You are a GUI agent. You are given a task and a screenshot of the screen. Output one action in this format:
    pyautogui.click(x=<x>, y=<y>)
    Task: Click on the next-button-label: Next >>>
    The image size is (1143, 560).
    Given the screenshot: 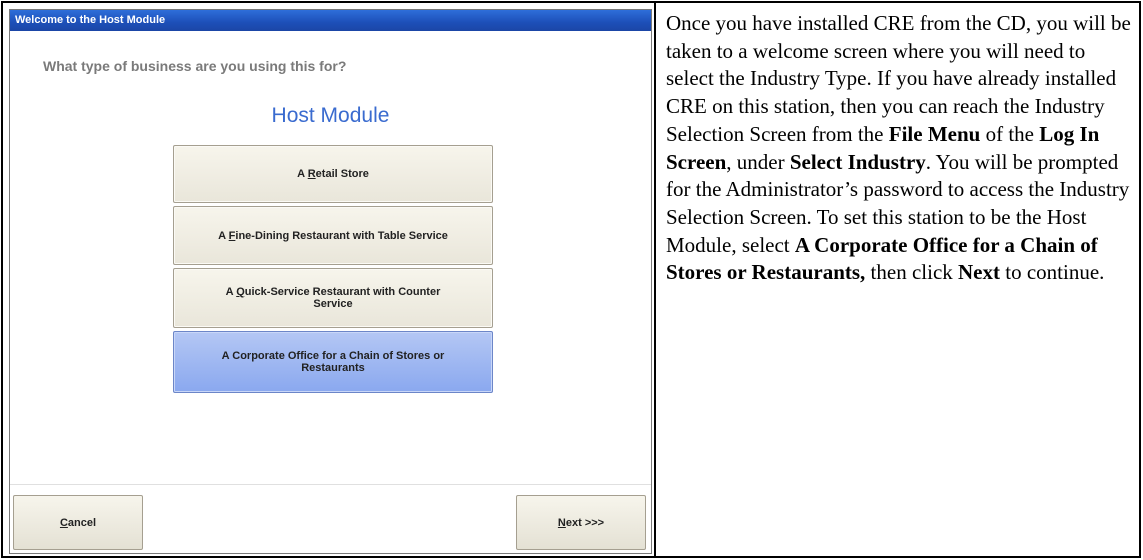 What is the action you would take?
    pyautogui.click(x=581, y=522)
    